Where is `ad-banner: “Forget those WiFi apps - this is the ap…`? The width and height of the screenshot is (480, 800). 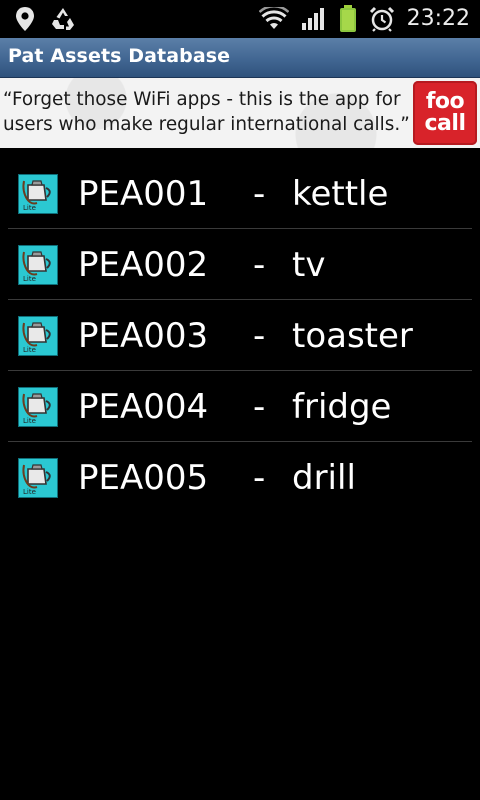
ad-banner: “Forget those WiFi apps - this is the ap… is located at coordinates (240, 113).